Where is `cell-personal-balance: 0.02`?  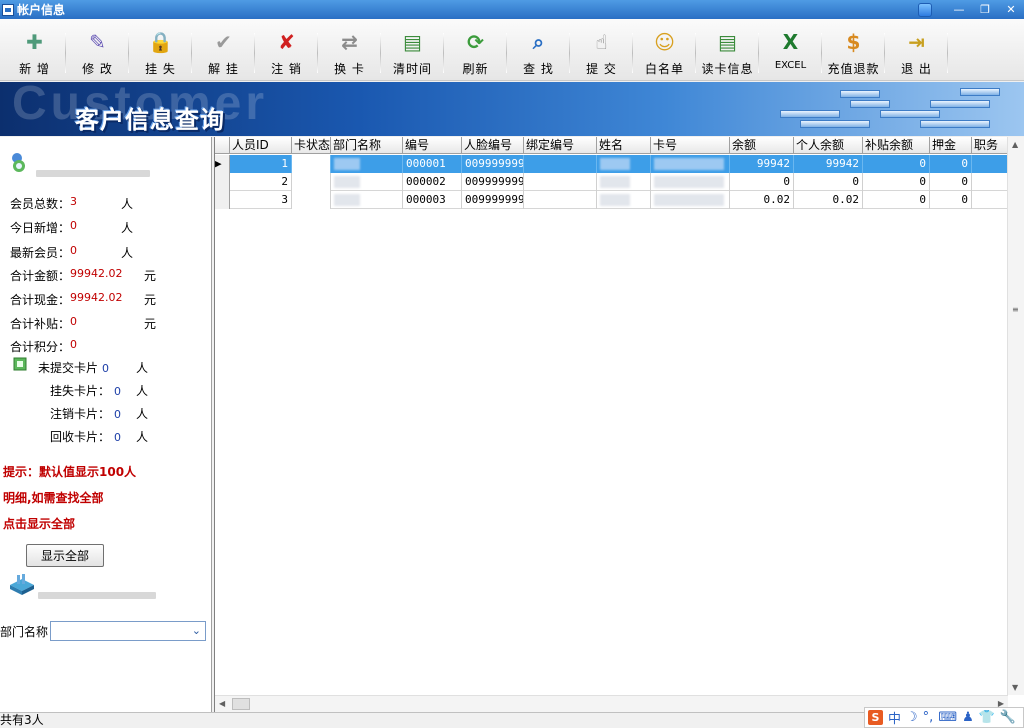 cell-personal-balance: 0.02 is located at coordinates (828, 200).